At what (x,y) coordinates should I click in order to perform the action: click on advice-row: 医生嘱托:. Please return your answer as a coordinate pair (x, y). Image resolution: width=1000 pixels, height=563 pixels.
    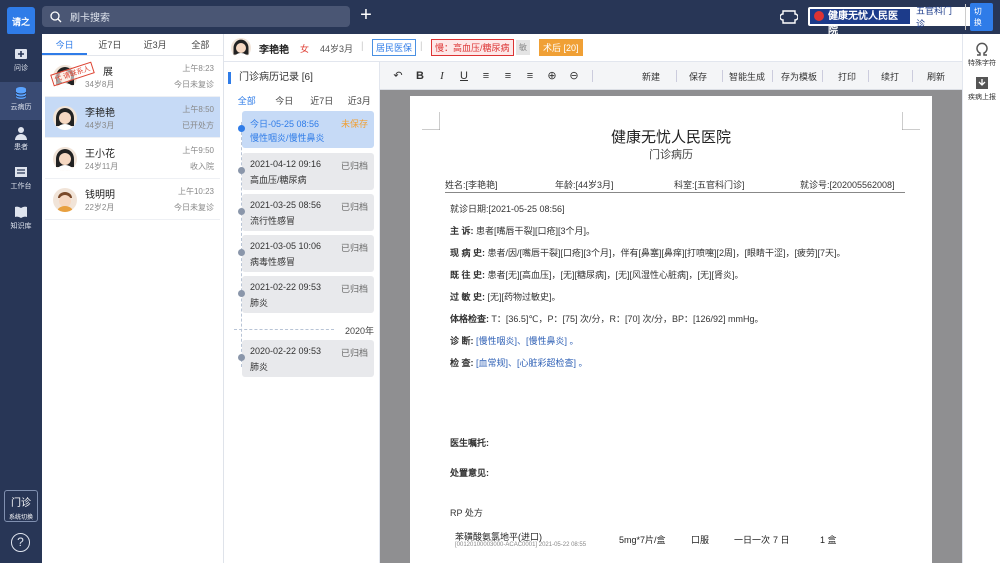
    Looking at the image, I should click on (469, 442).